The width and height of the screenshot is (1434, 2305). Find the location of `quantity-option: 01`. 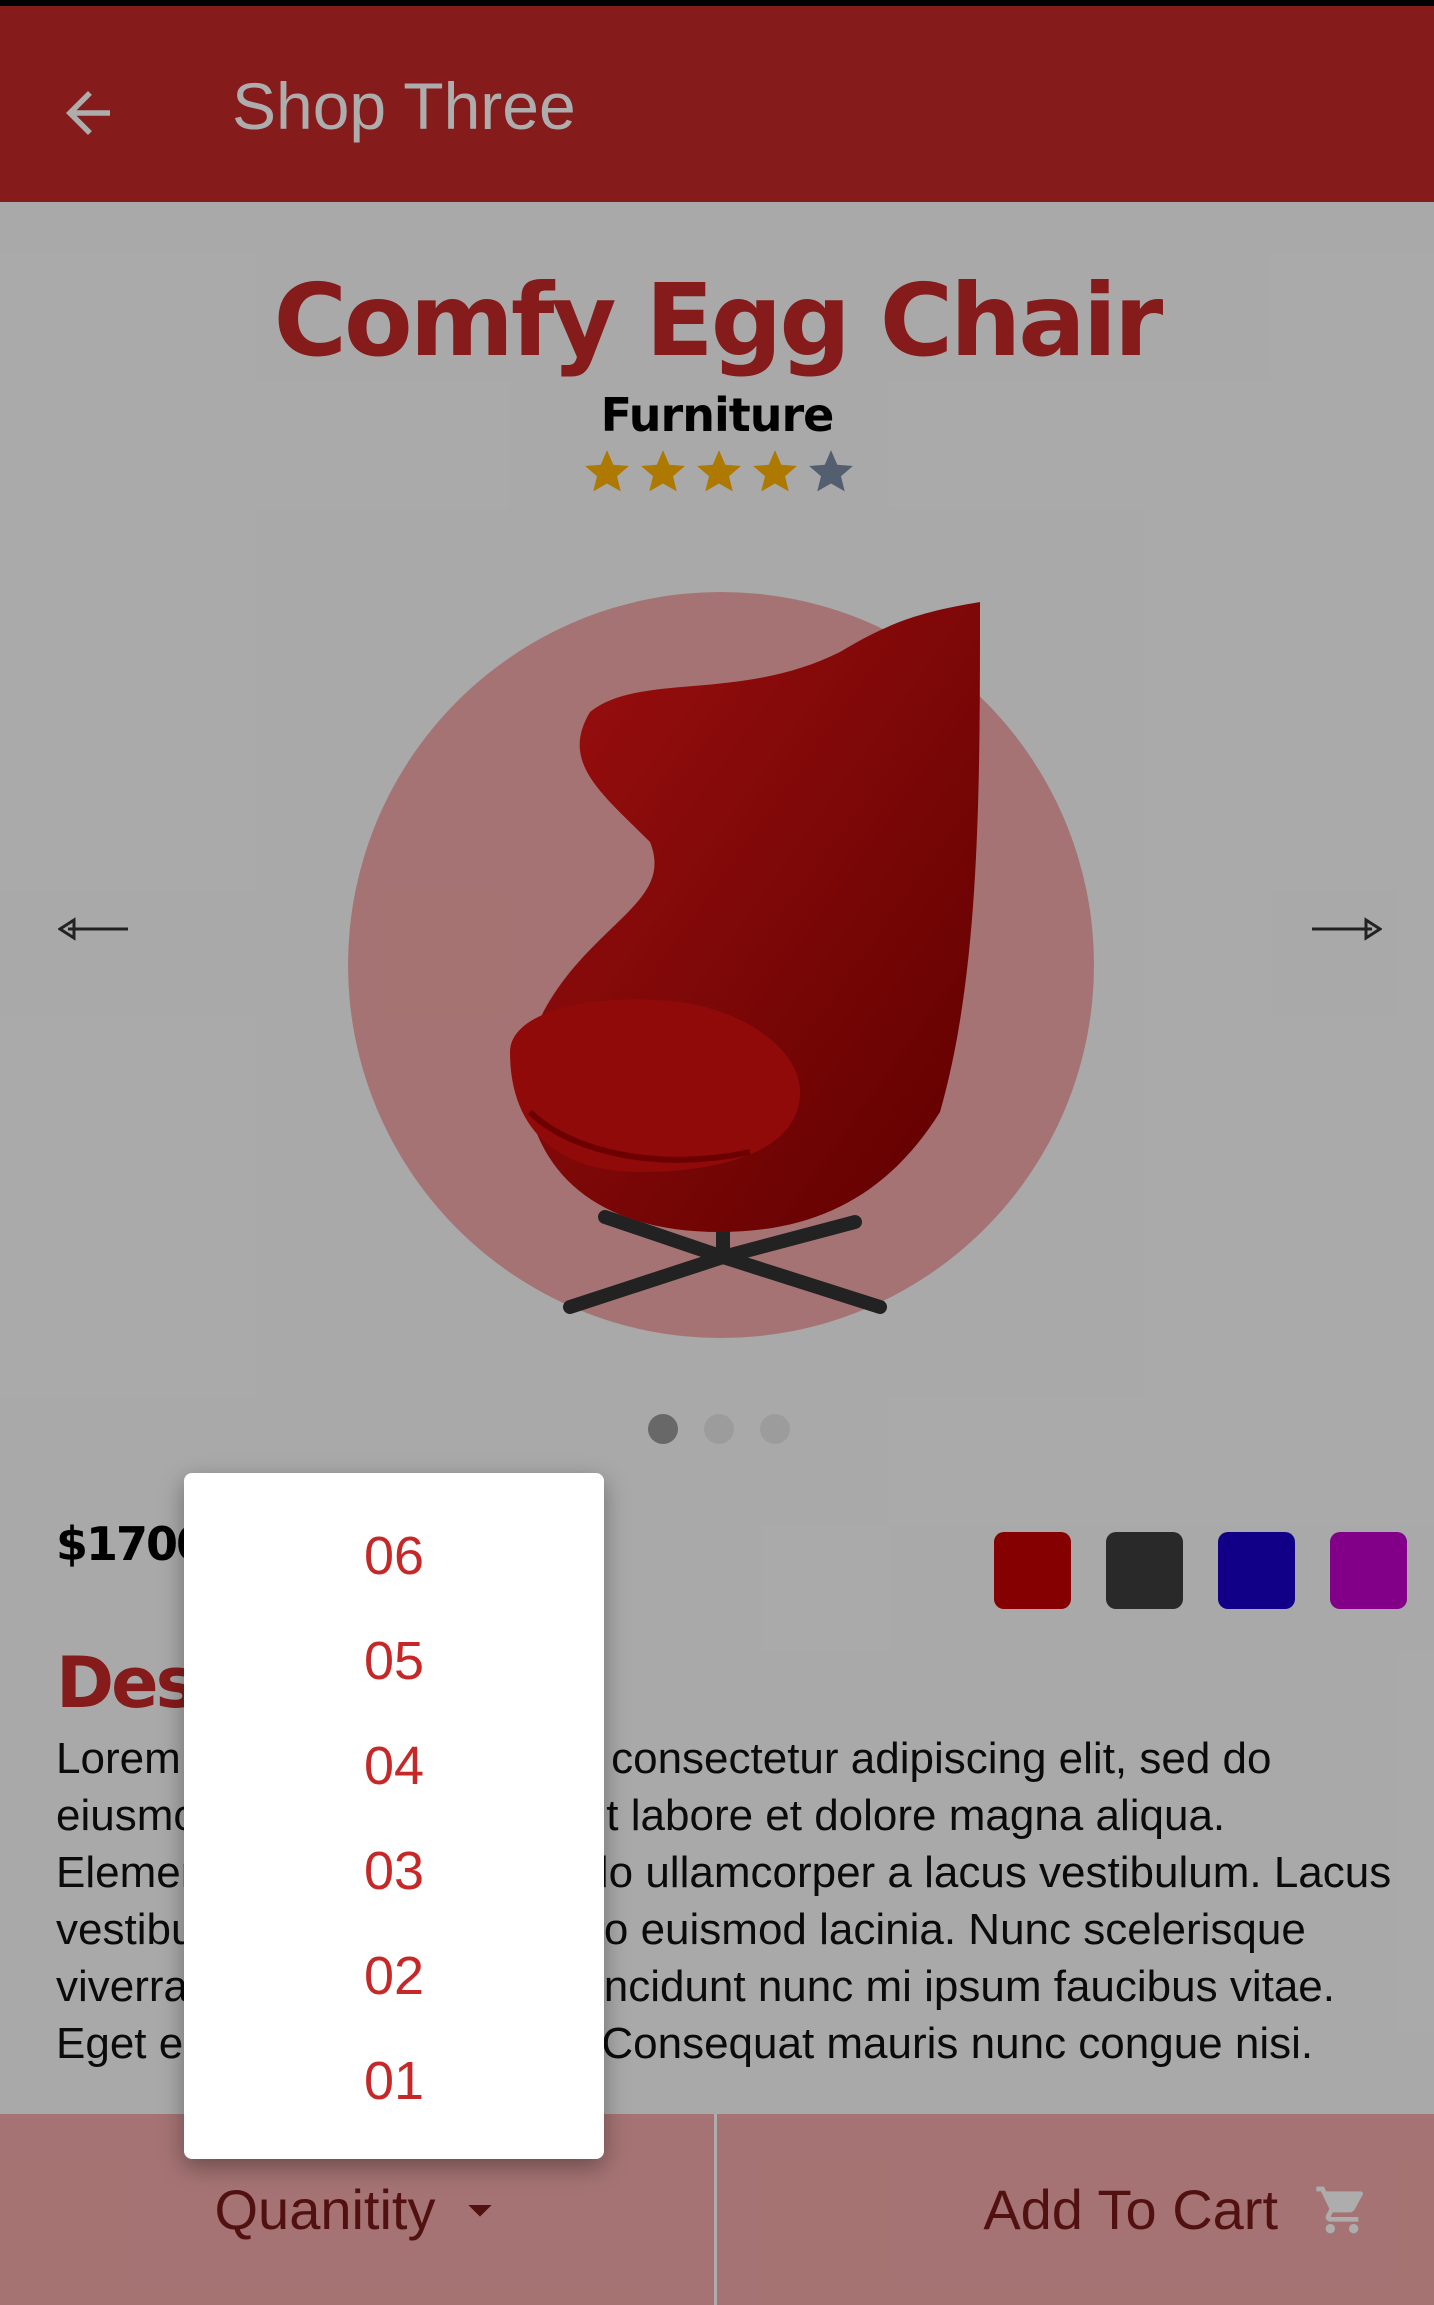

quantity-option: 01 is located at coordinates (394, 2080).